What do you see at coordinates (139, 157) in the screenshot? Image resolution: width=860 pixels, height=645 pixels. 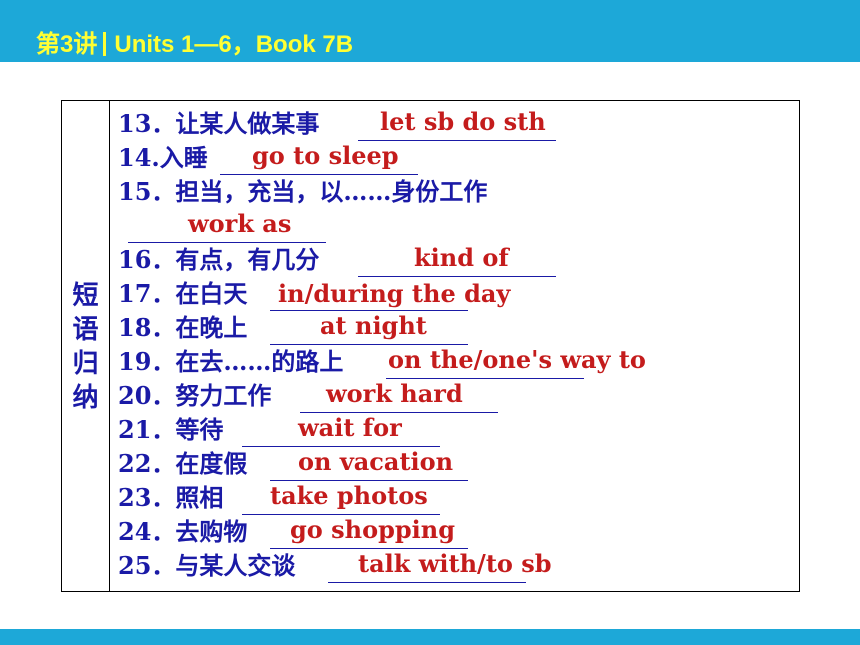 I see `phrase-number: 14.` at bounding box center [139, 157].